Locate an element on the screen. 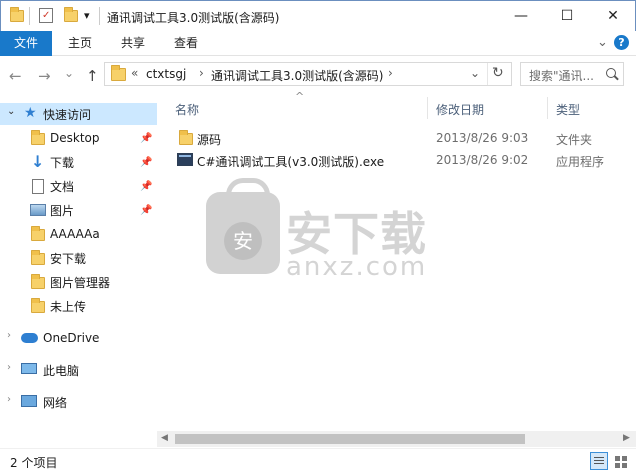 This screenshot has width=636, height=473. sidebar-item-label: OneDrive is located at coordinates (71, 338).